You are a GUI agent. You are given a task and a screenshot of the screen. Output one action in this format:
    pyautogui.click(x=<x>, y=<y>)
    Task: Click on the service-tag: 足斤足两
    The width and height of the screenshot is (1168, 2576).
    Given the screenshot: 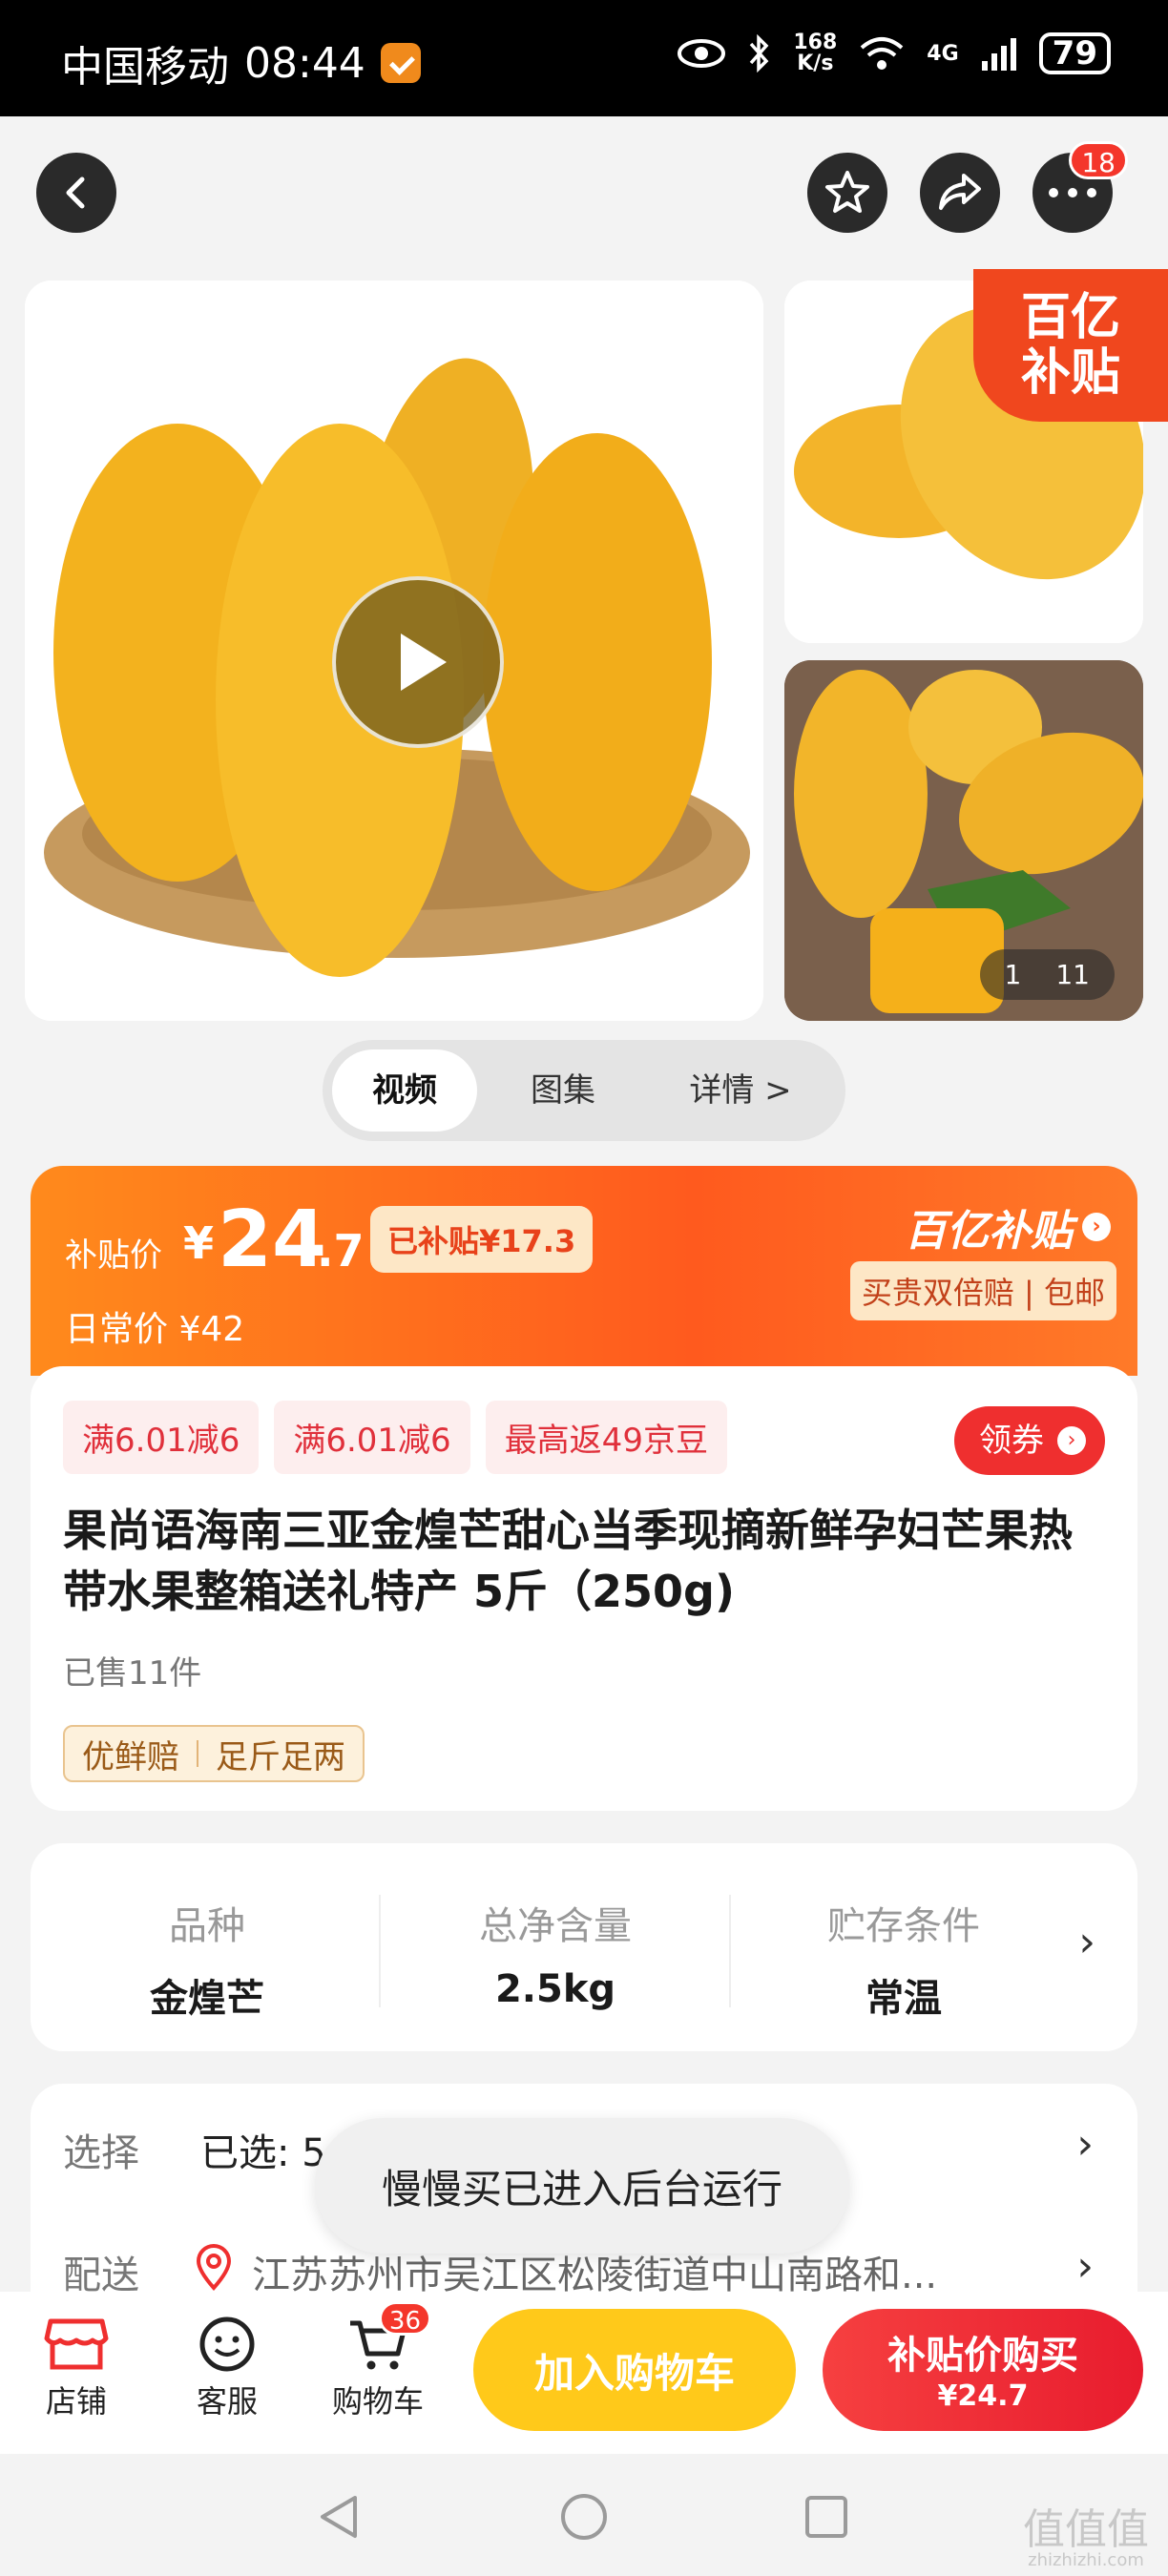 What is the action you would take?
    pyautogui.click(x=280, y=1756)
    